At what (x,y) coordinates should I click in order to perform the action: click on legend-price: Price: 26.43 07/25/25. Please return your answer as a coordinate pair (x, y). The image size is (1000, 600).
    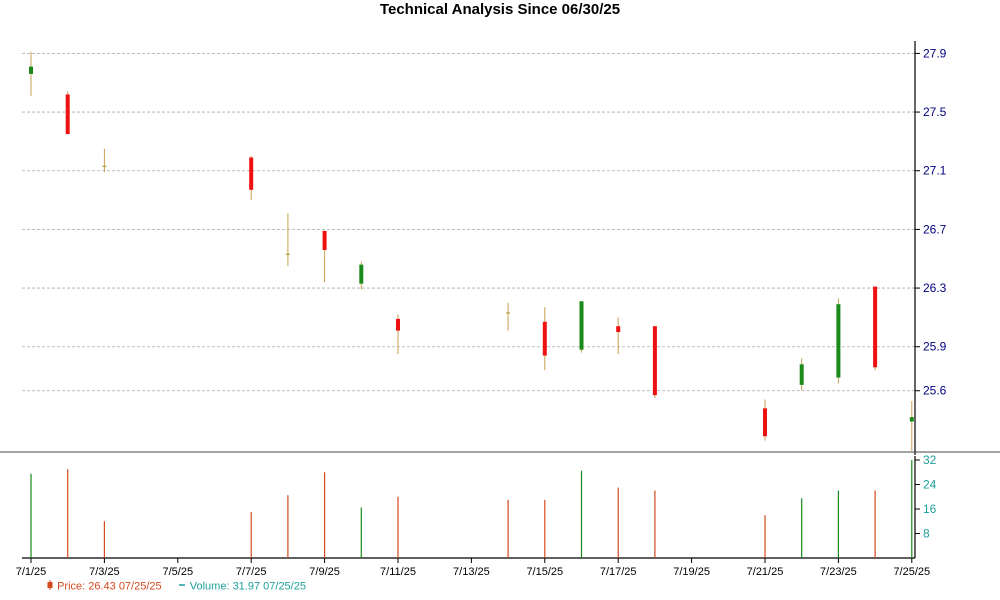
    Looking at the image, I should click on (104, 586).